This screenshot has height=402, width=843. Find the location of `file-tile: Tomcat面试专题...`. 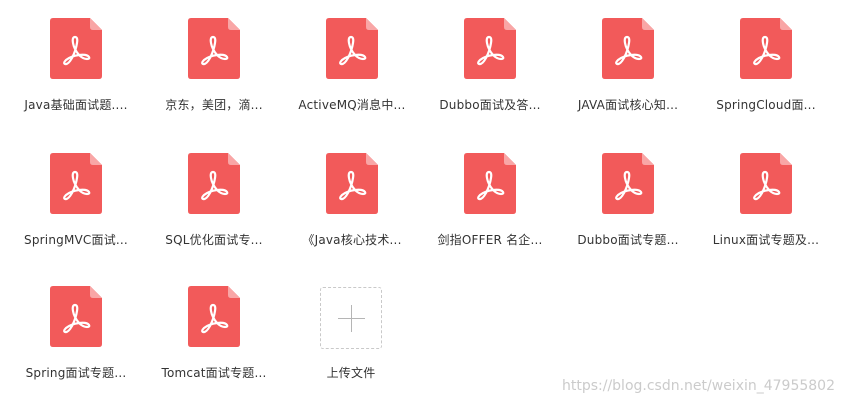

file-tile: Tomcat面试专题... is located at coordinates (214, 333).